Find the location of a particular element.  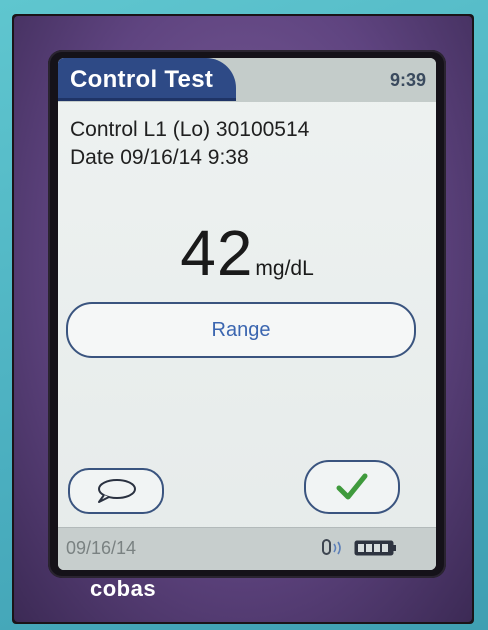

title-tab: Control Test is located at coordinates (147, 79).